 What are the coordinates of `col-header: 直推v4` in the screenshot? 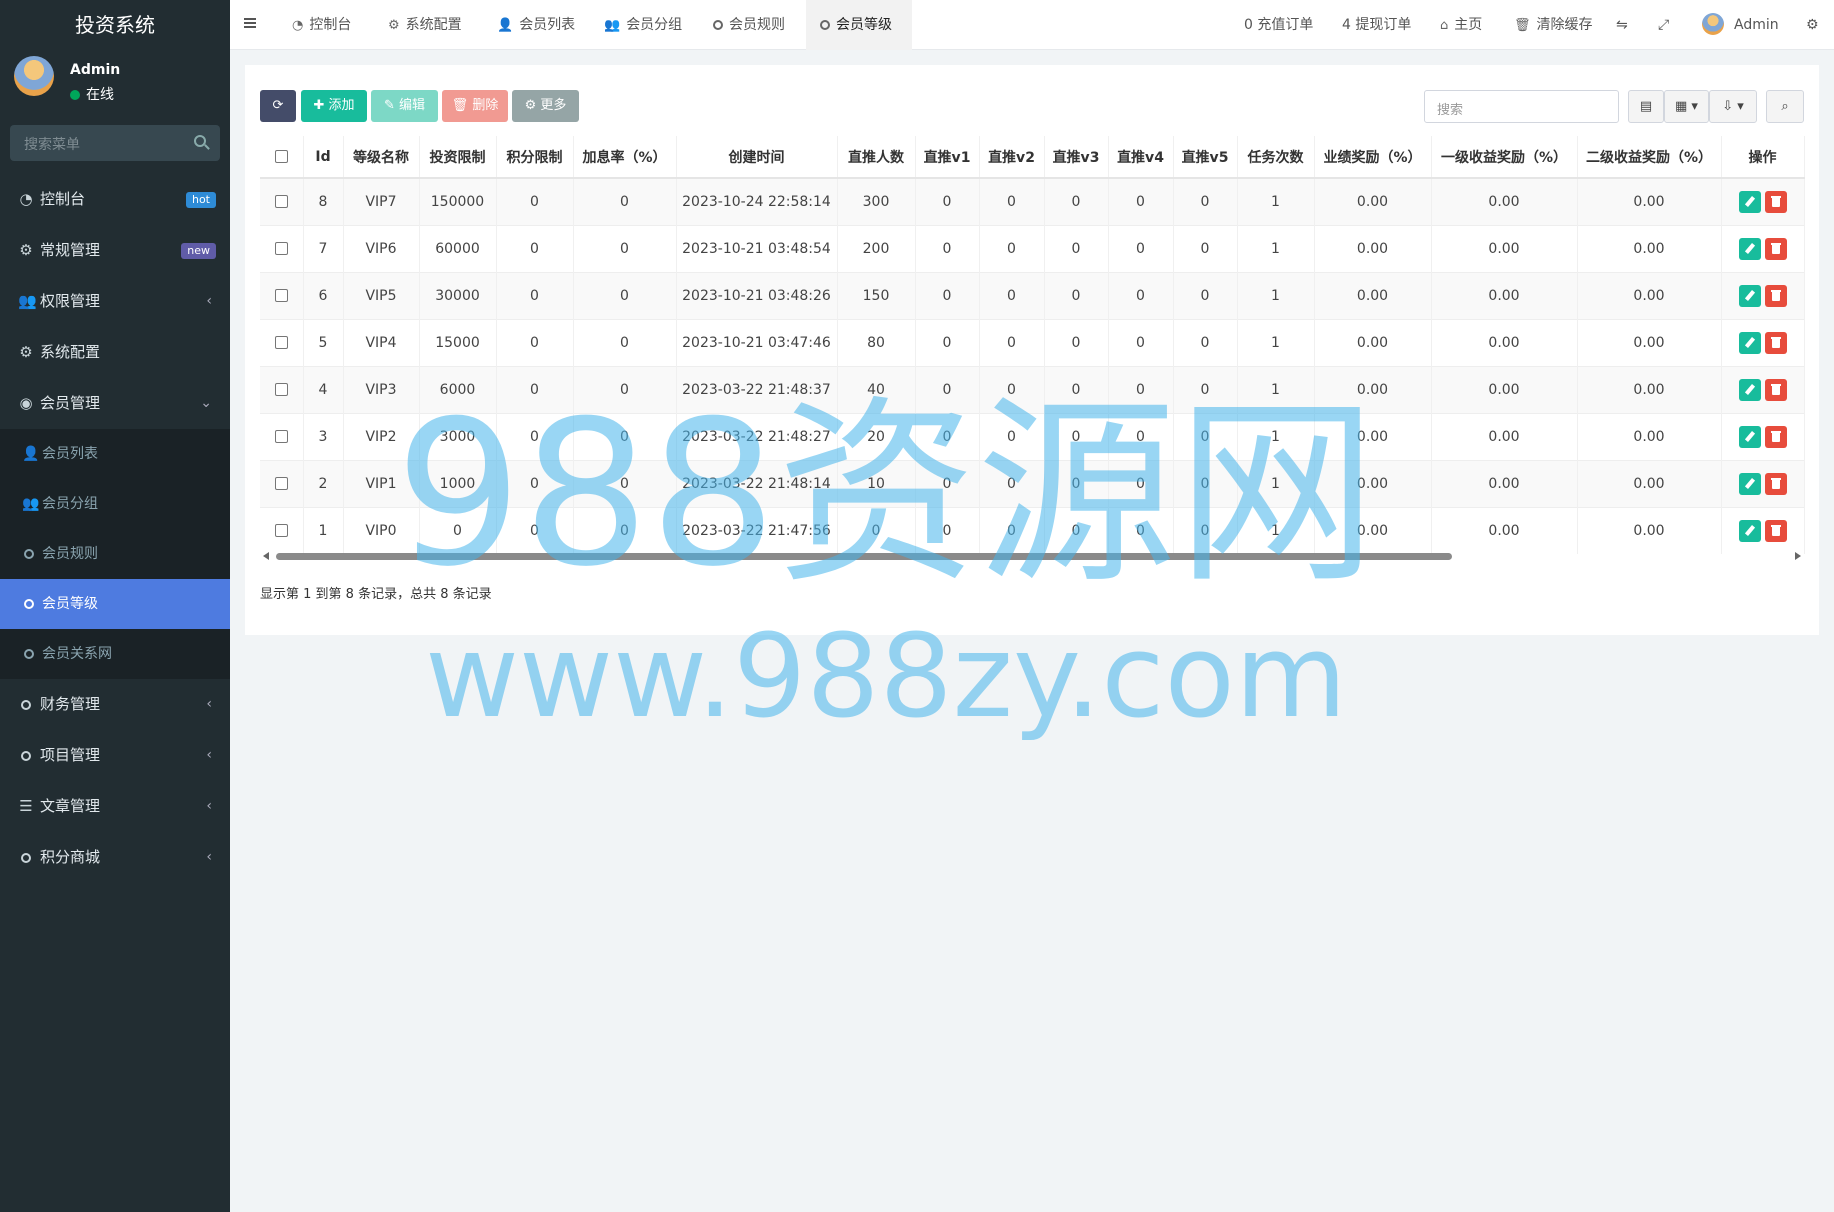 It's located at (1141, 157).